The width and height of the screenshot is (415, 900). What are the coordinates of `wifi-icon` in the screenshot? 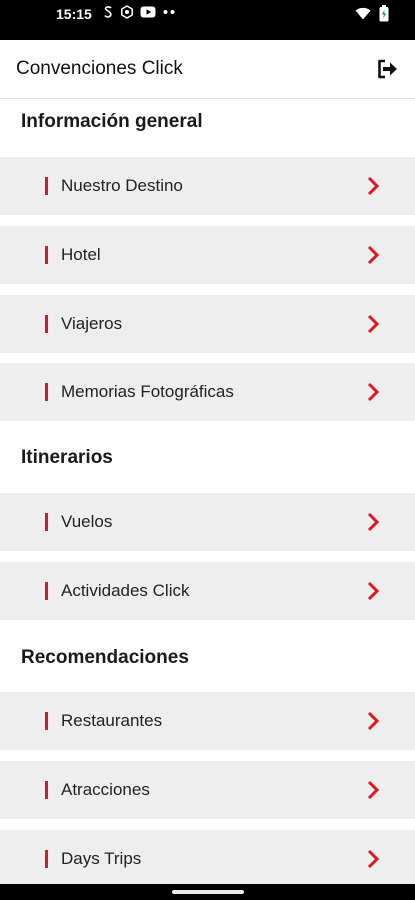 It's located at (363, 13).